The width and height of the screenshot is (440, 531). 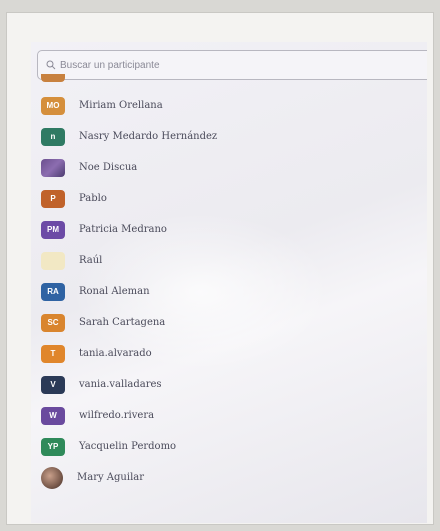 What do you see at coordinates (53, 415) in the screenshot?
I see `avatar: W` at bounding box center [53, 415].